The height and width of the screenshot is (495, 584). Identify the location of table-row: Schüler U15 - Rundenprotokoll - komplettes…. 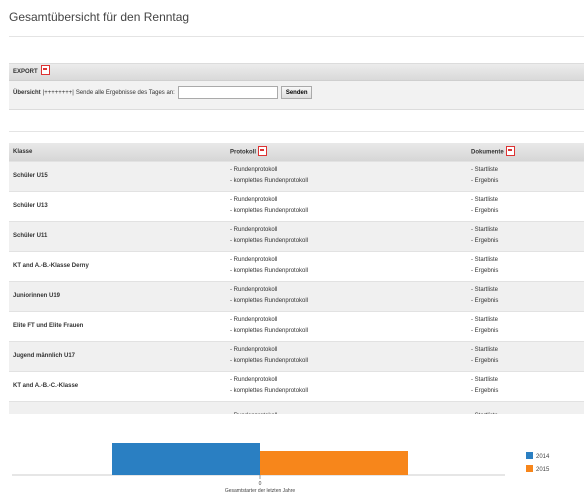
(296, 176).